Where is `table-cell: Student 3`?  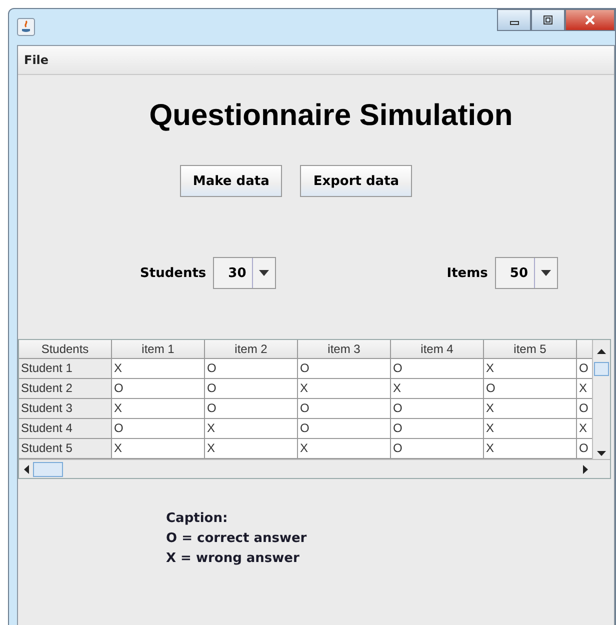 table-cell: Student 3 is located at coordinates (65, 408).